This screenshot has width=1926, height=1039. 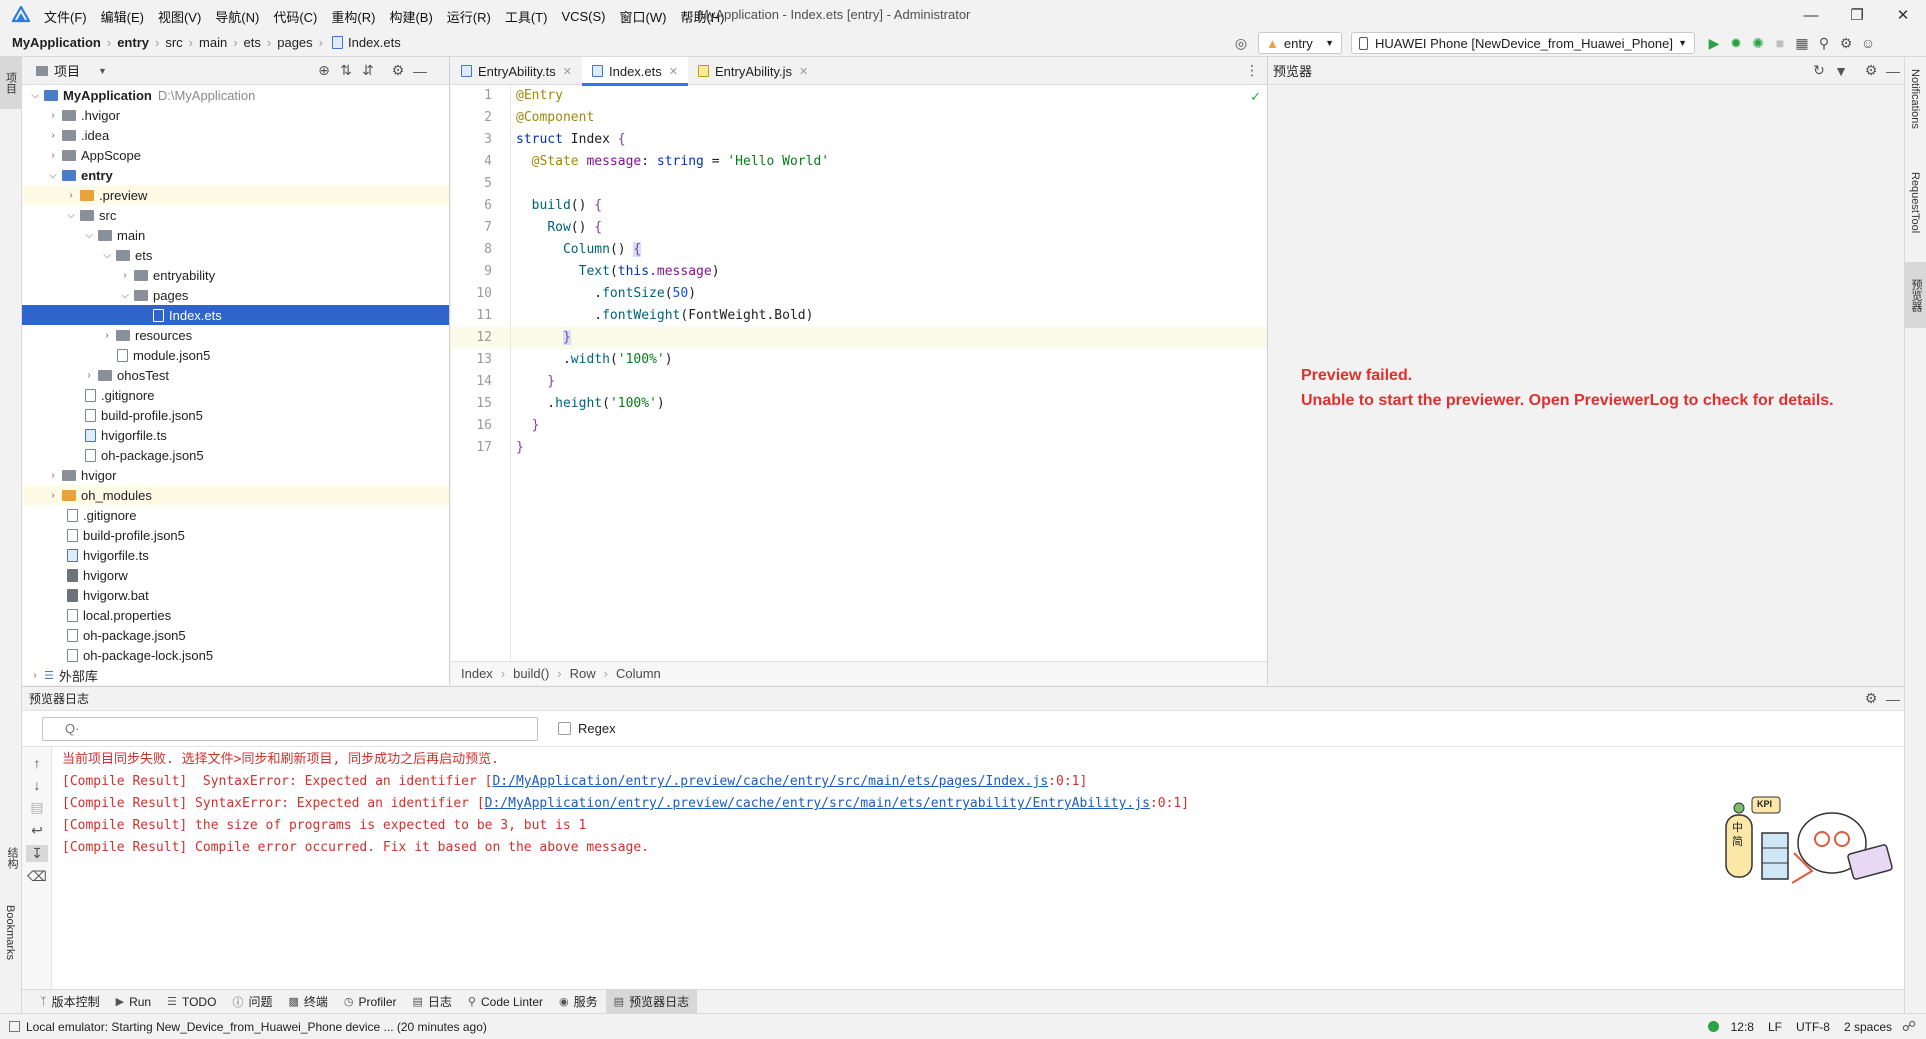 What do you see at coordinates (235, 595) in the screenshot?
I see `tree-item-hvigorw-bat: hvigorw.bat` at bounding box center [235, 595].